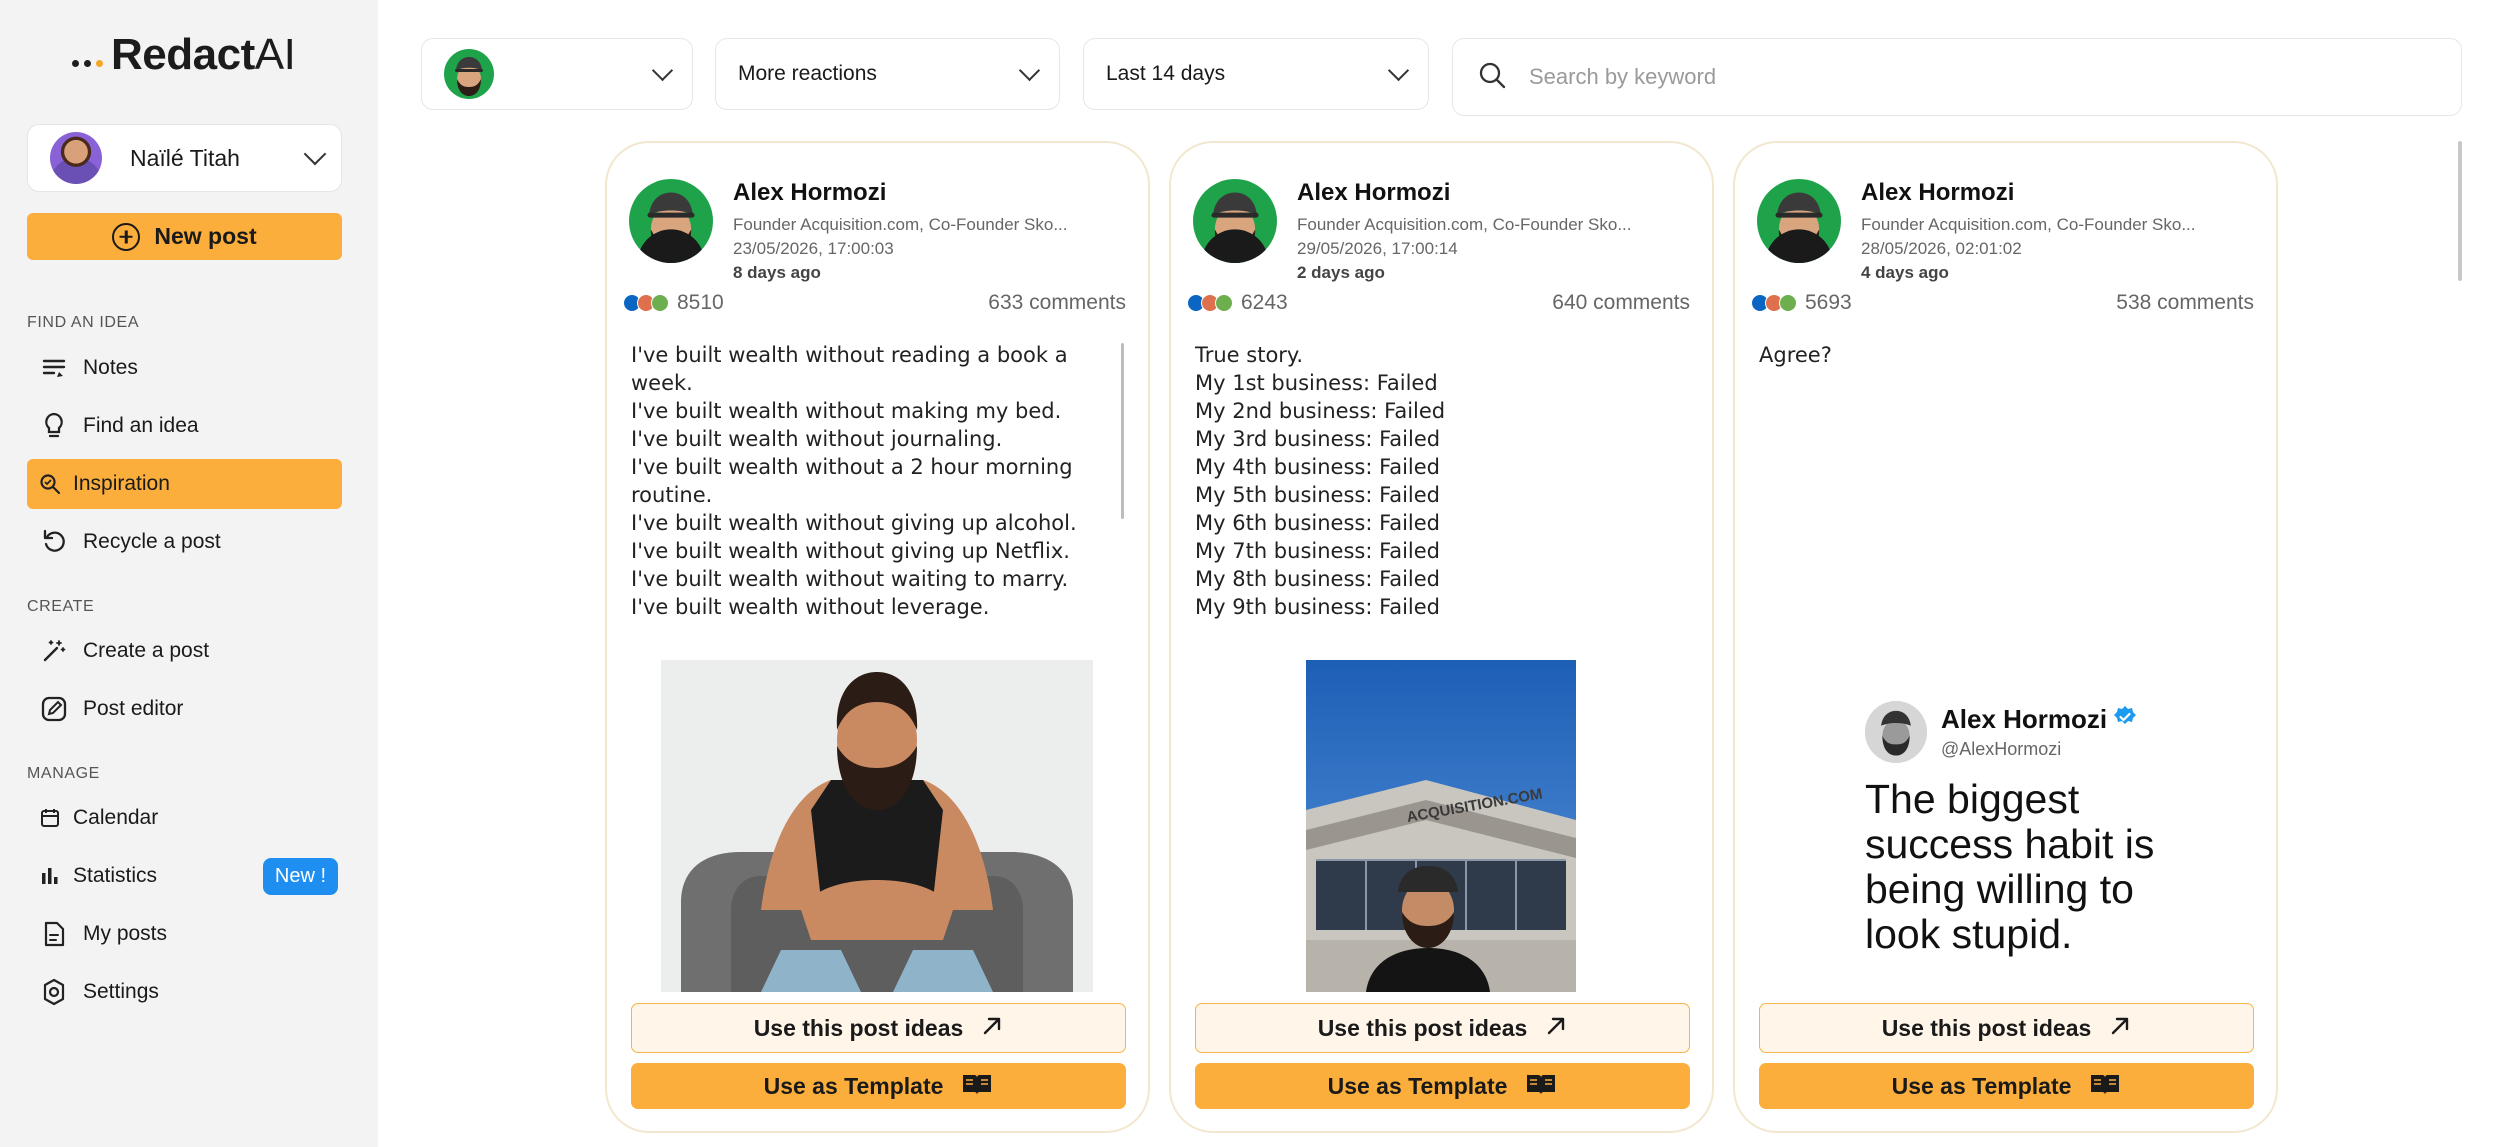 Image resolution: width=2509 pixels, height=1147 pixels. What do you see at coordinates (54, 934) in the screenshot?
I see `document-icon` at bounding box center [54, 934].